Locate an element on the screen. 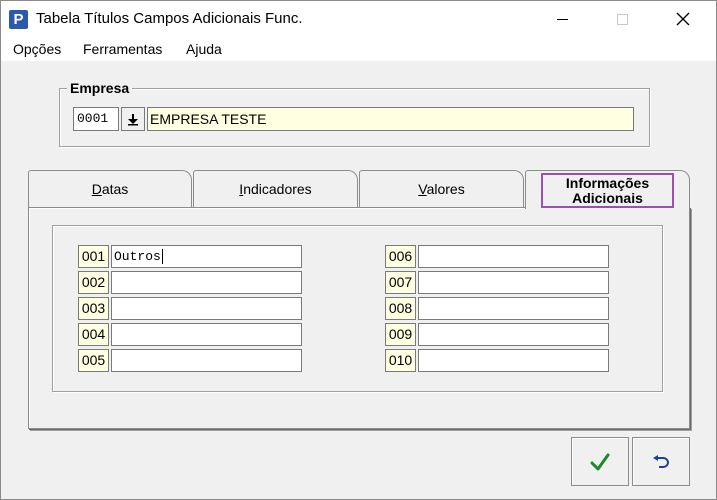 Image resolution: width=717 pixels, height=500 pixels. tab-valores: Valores is located at coordinates (441, 189).